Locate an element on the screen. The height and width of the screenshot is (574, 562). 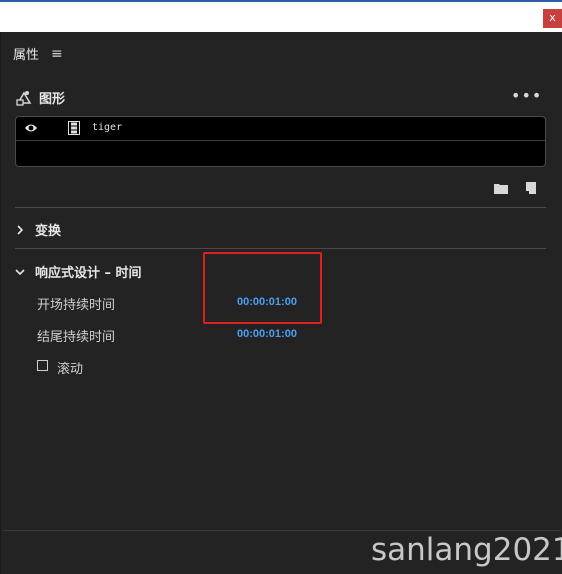
folder-icon is located at coordinates (501, 188).